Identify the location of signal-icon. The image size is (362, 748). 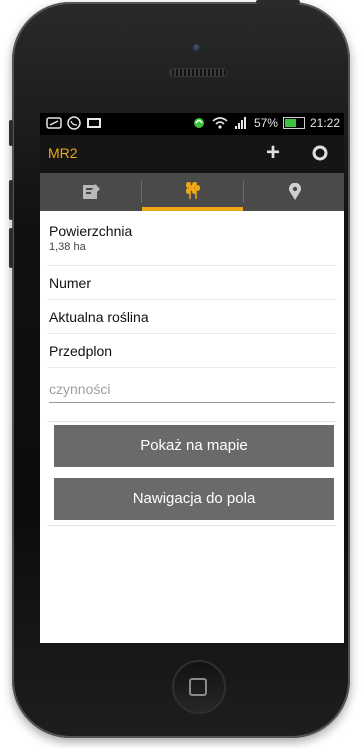
(240, 123).